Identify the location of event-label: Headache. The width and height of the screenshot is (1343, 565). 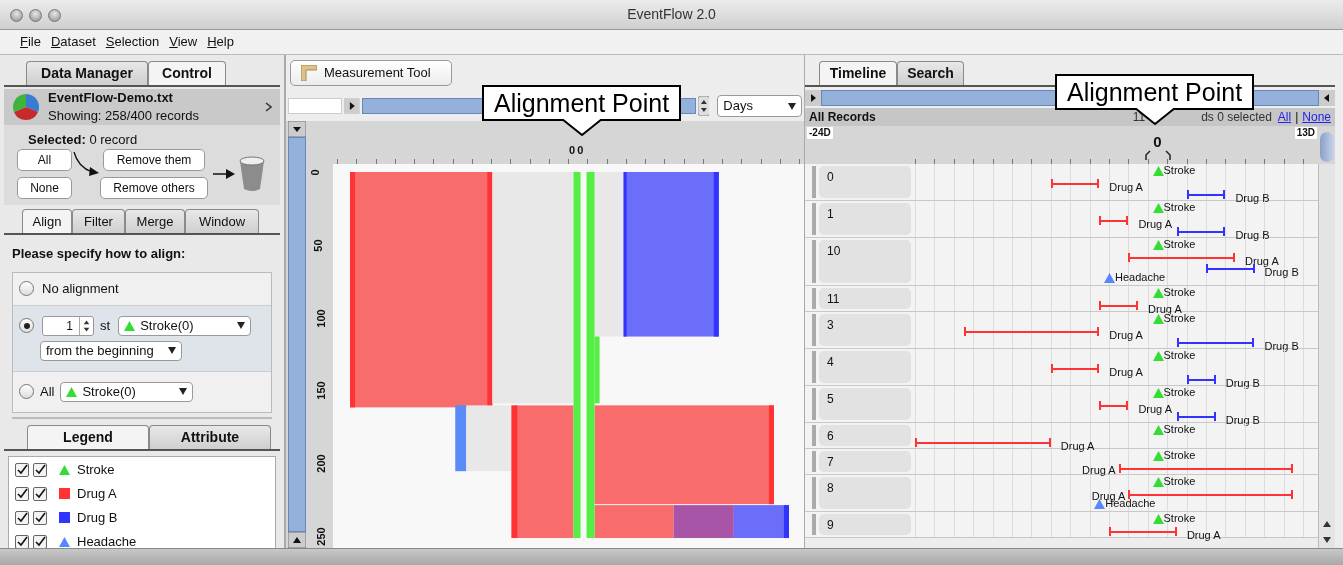
(1140, 277).